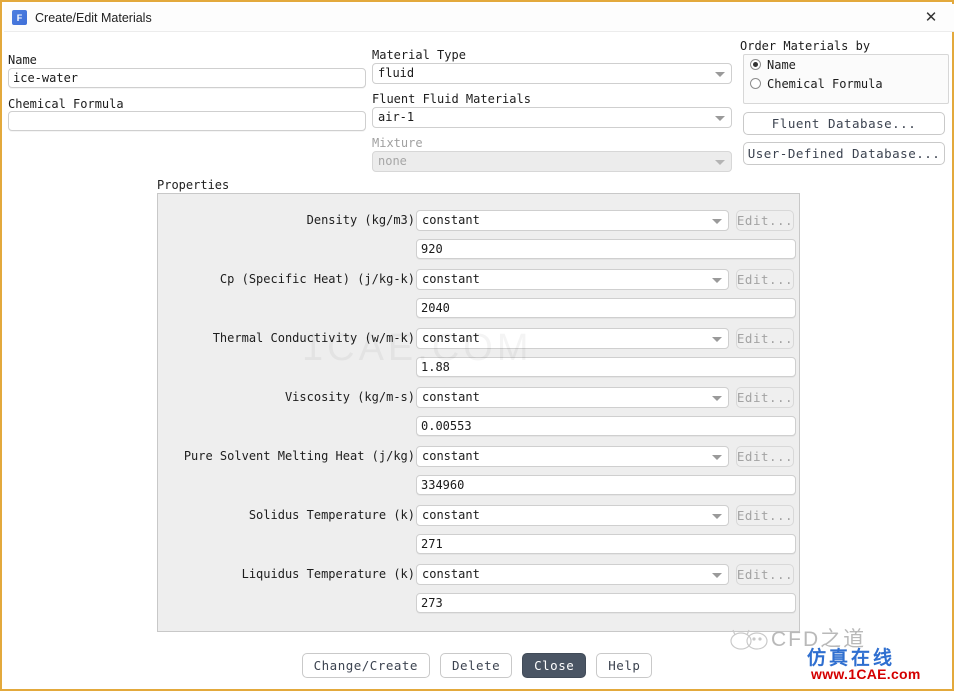 This screenshot has height=691, width=954. I want to click on title-bar: F Create/Edit Materials ✕, so click(479, 18).